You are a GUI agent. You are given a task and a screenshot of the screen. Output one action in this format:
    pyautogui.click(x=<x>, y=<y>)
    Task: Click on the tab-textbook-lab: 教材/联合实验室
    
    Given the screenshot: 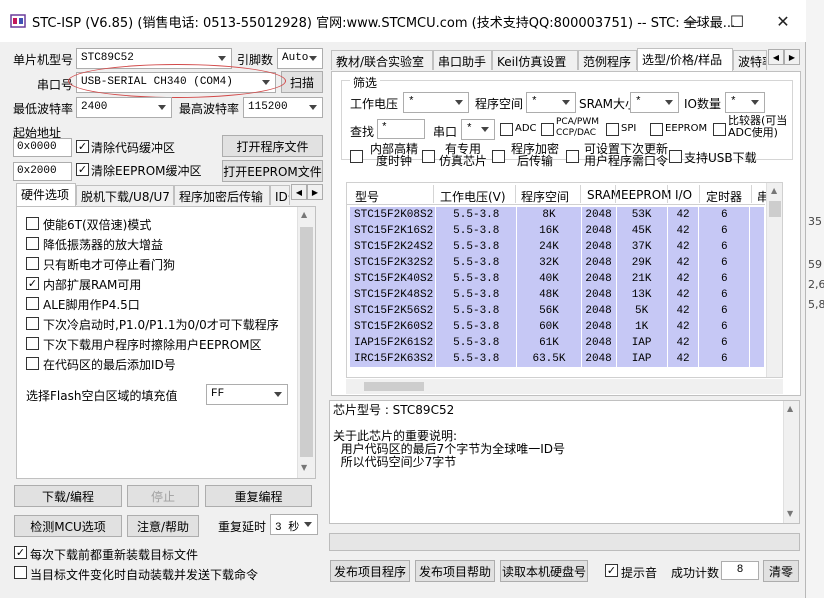 What is the action you would take?
    pyautogui.click(x=382, y=60)
    